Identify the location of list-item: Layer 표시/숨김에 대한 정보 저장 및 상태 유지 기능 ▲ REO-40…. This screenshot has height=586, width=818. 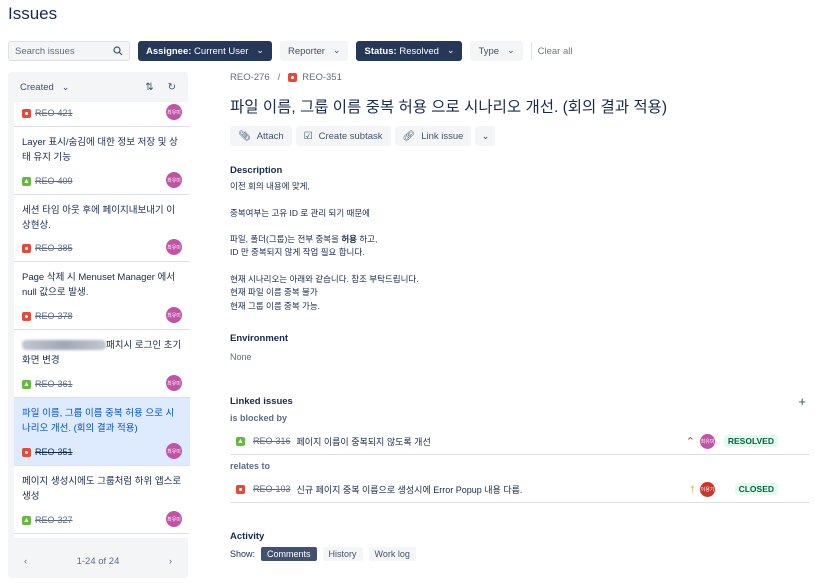
(102, 161).